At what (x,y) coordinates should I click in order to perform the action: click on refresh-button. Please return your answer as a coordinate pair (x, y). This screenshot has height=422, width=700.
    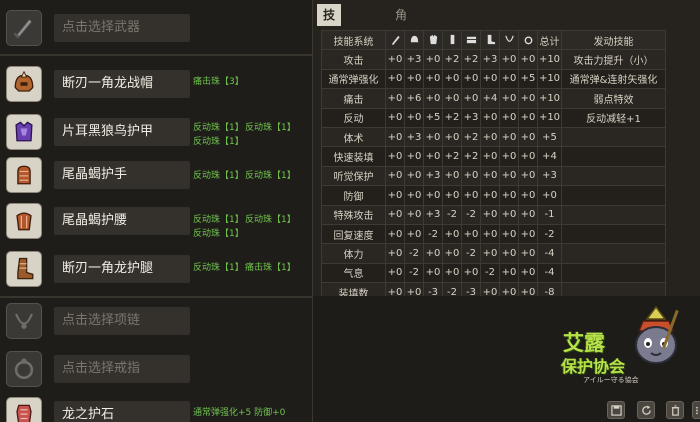
    Looking at the image, I should click on (646, 410).